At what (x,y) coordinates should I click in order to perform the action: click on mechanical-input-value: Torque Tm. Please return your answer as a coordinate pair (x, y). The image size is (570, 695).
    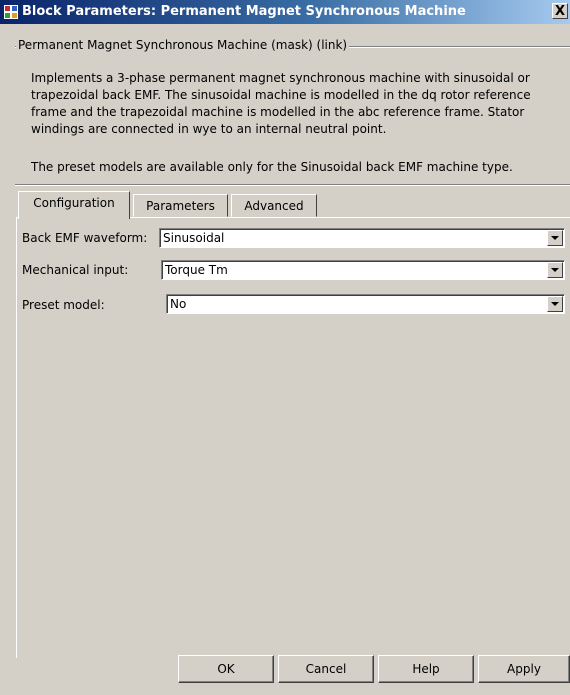
    Looking at the image, I should click on (196, 270).